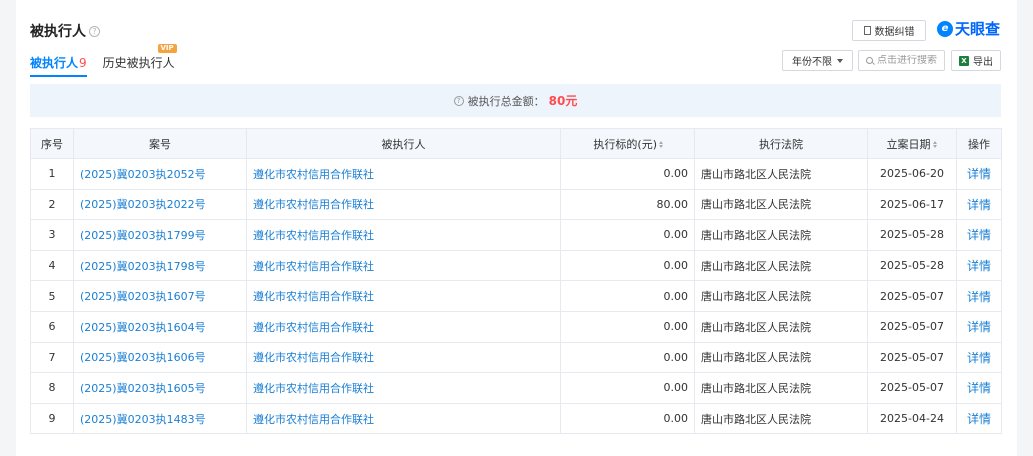  What do you see at coordinates (52, 265) in the screenshot?
I see `row-index-cell: 4` at bounding box center [52, 265].